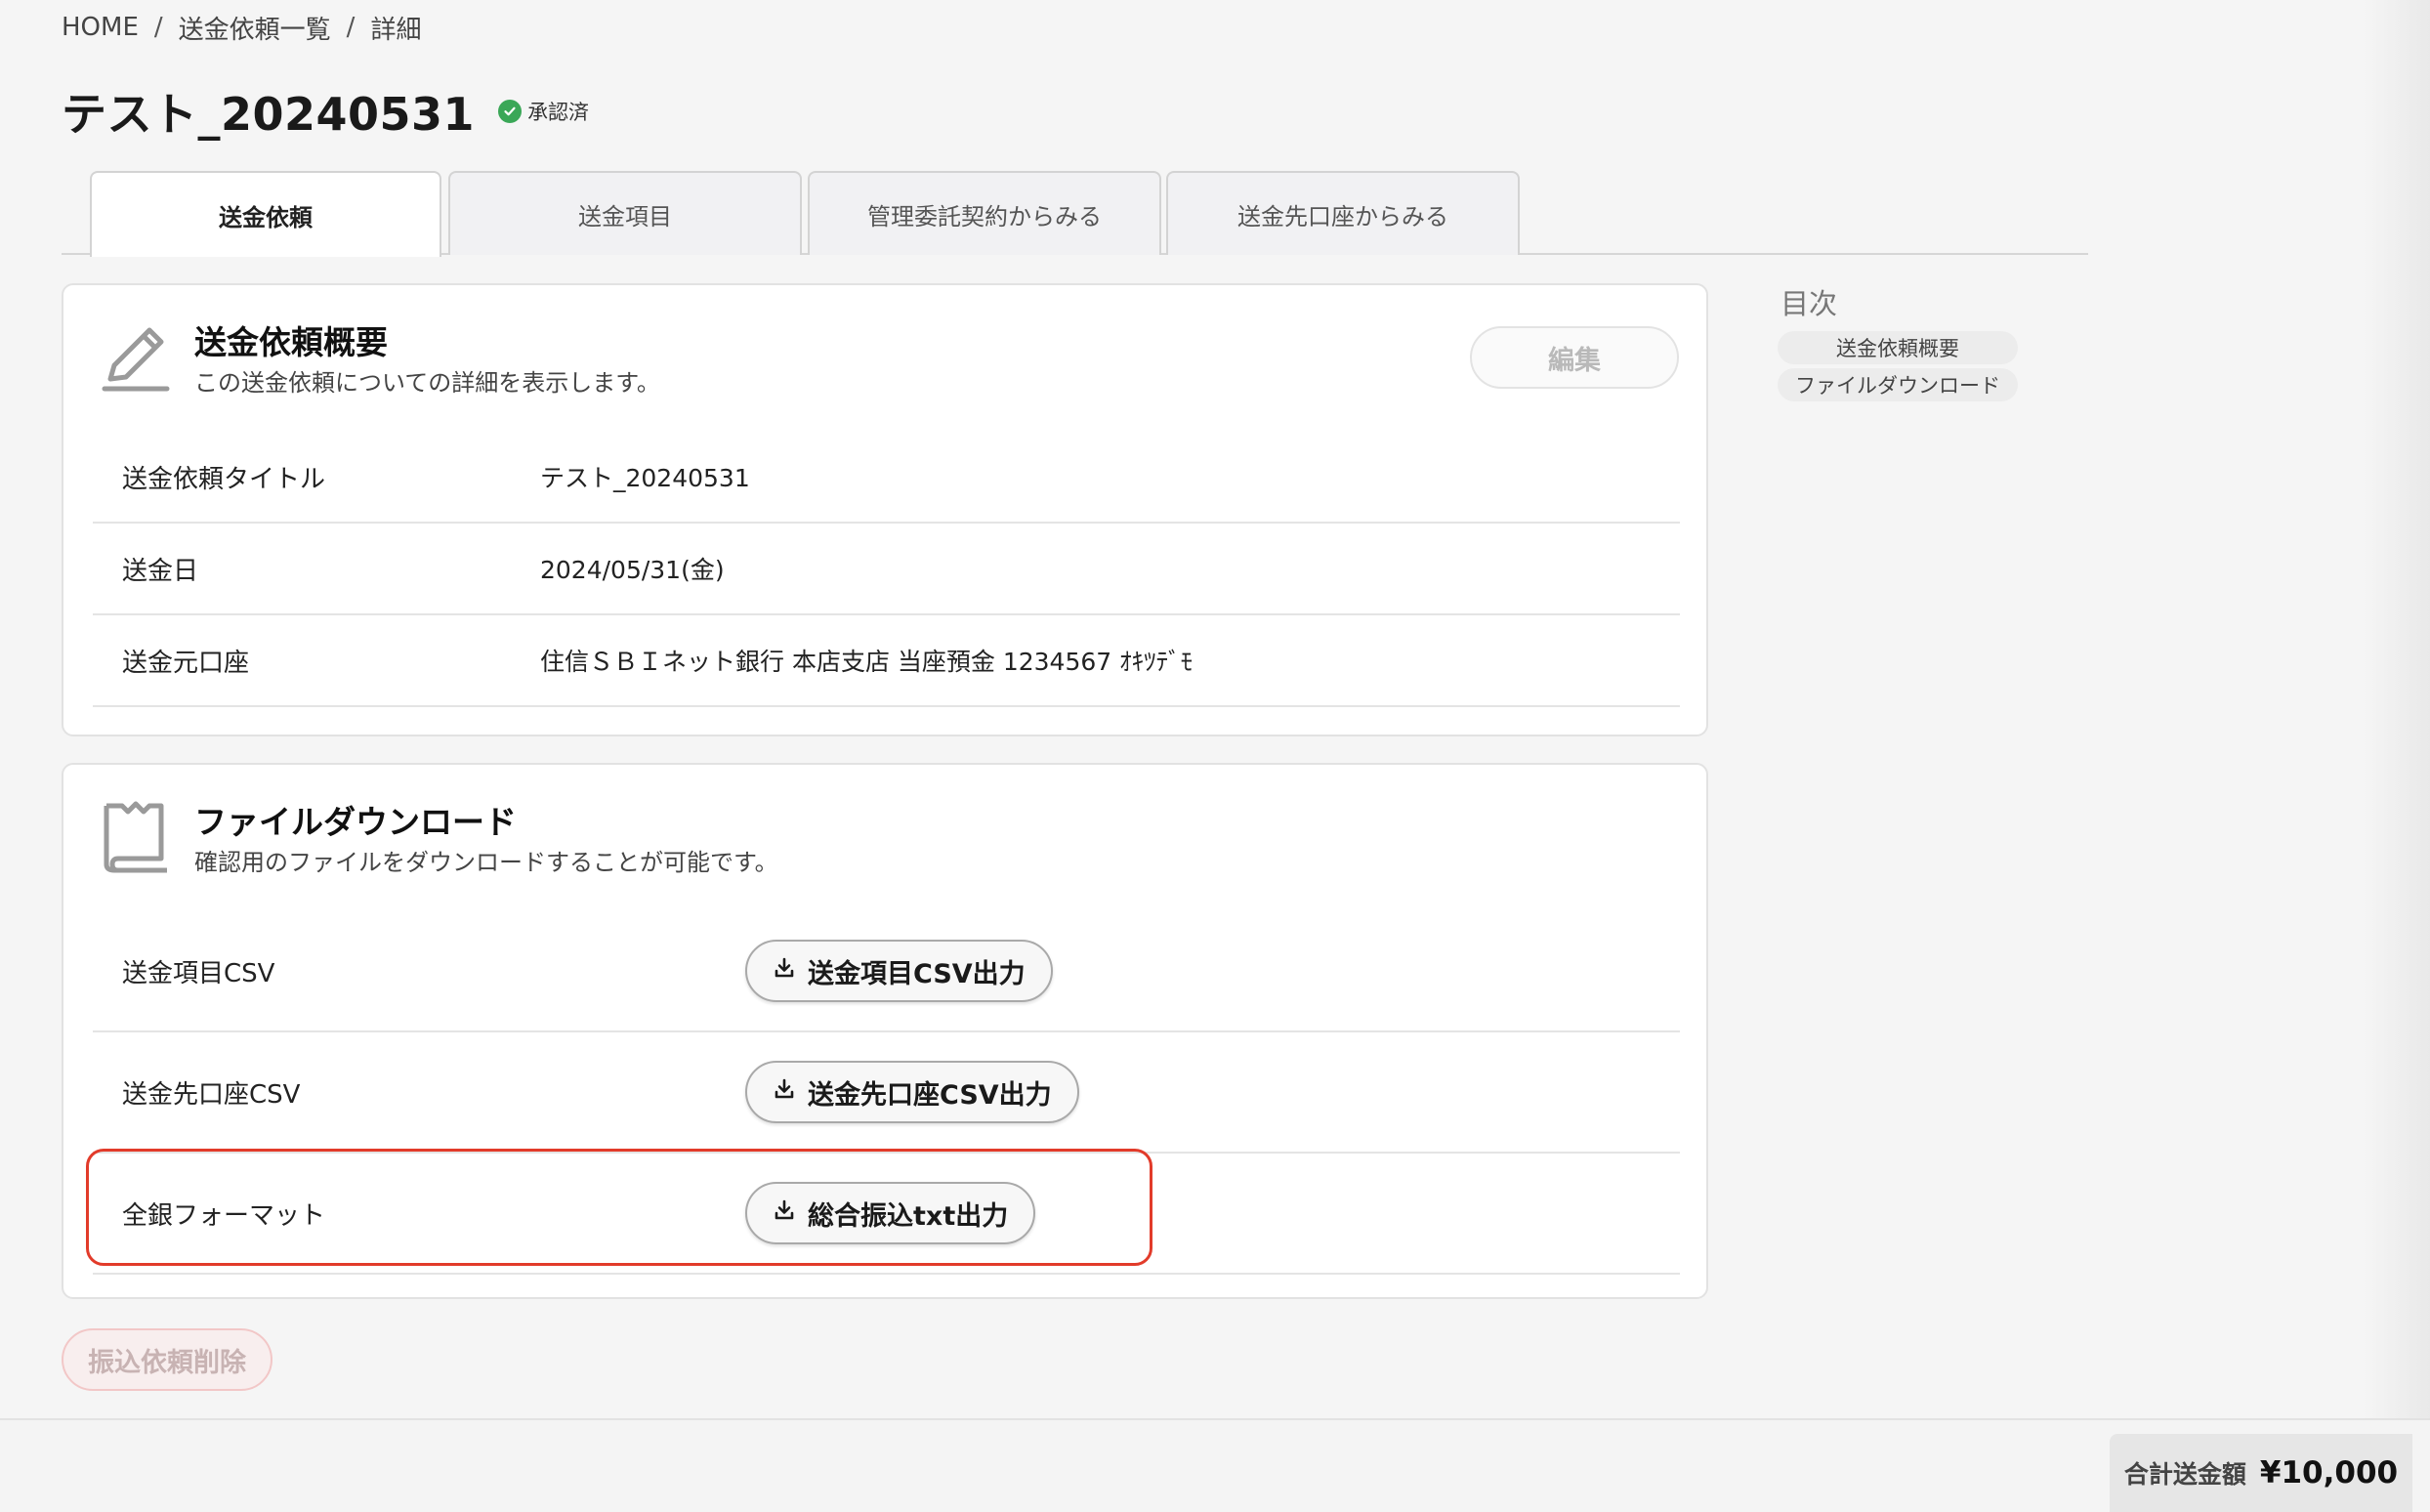  Describe the element at coordinates (930, 1095) in the screenshot. I see `button-label: 送金先口座CSV出力` at that location.